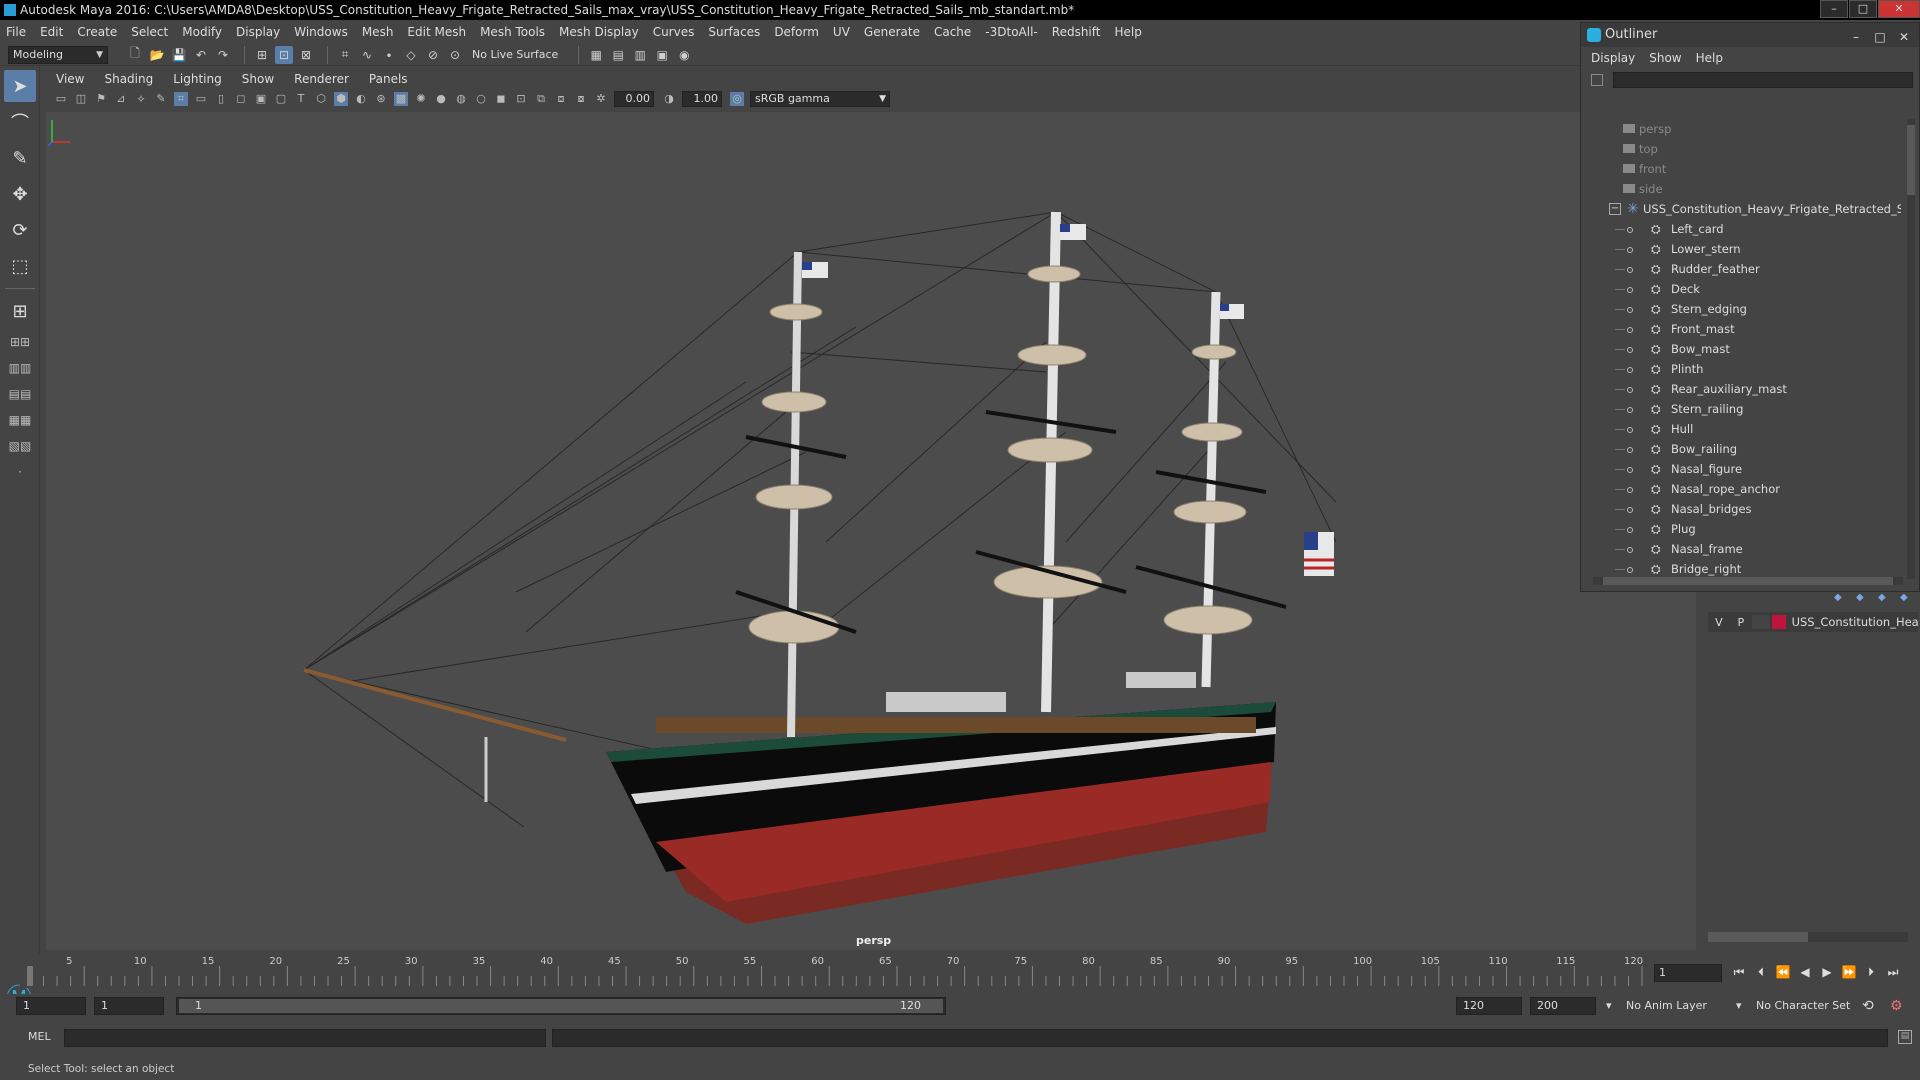  Describe the element at coordinates (455, 55) in the screenshot. I see `snap-surface-icon: ⊙` at that location.